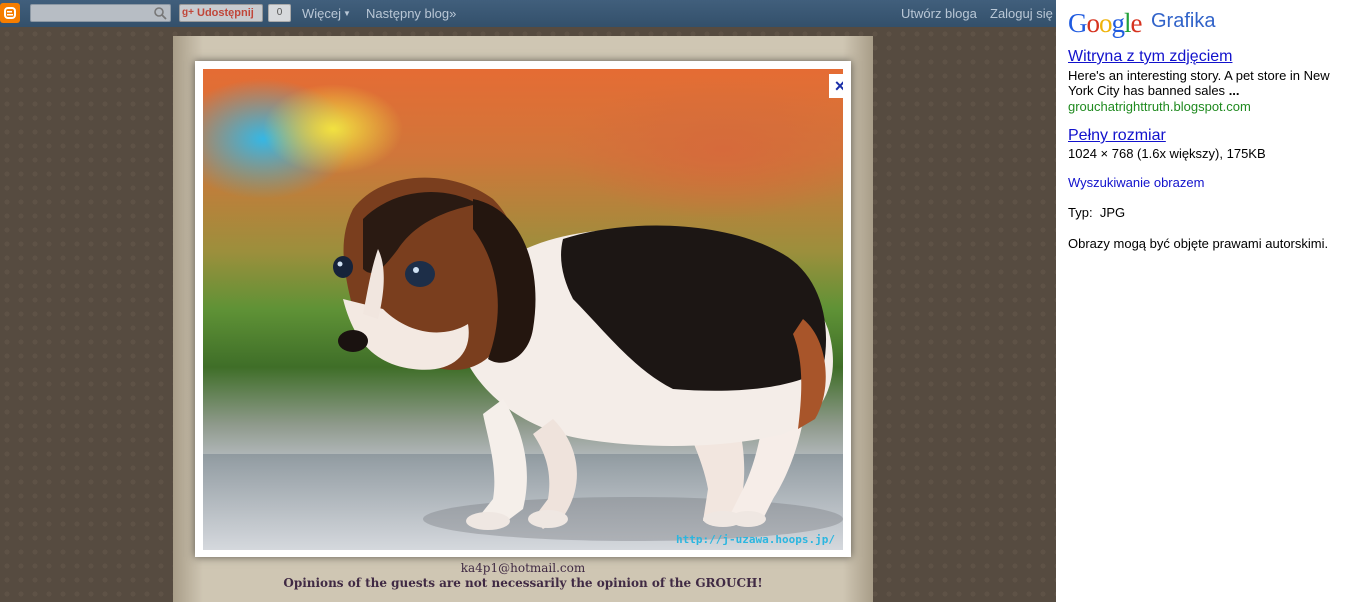 Image resolution: width=1350 pixels, height=602 pixels. I want to click on blog-email: ka4p1@hotmail.com, so click(523, 568).